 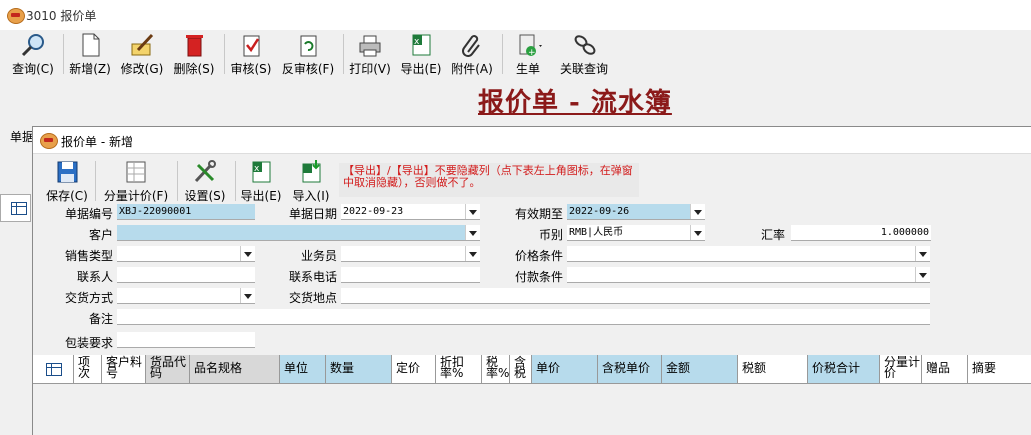 What do you see at coordinates (312, 298) in the screenshot?
I see `delivery-place-label: 交货地点` at bounding box center [312, 298].